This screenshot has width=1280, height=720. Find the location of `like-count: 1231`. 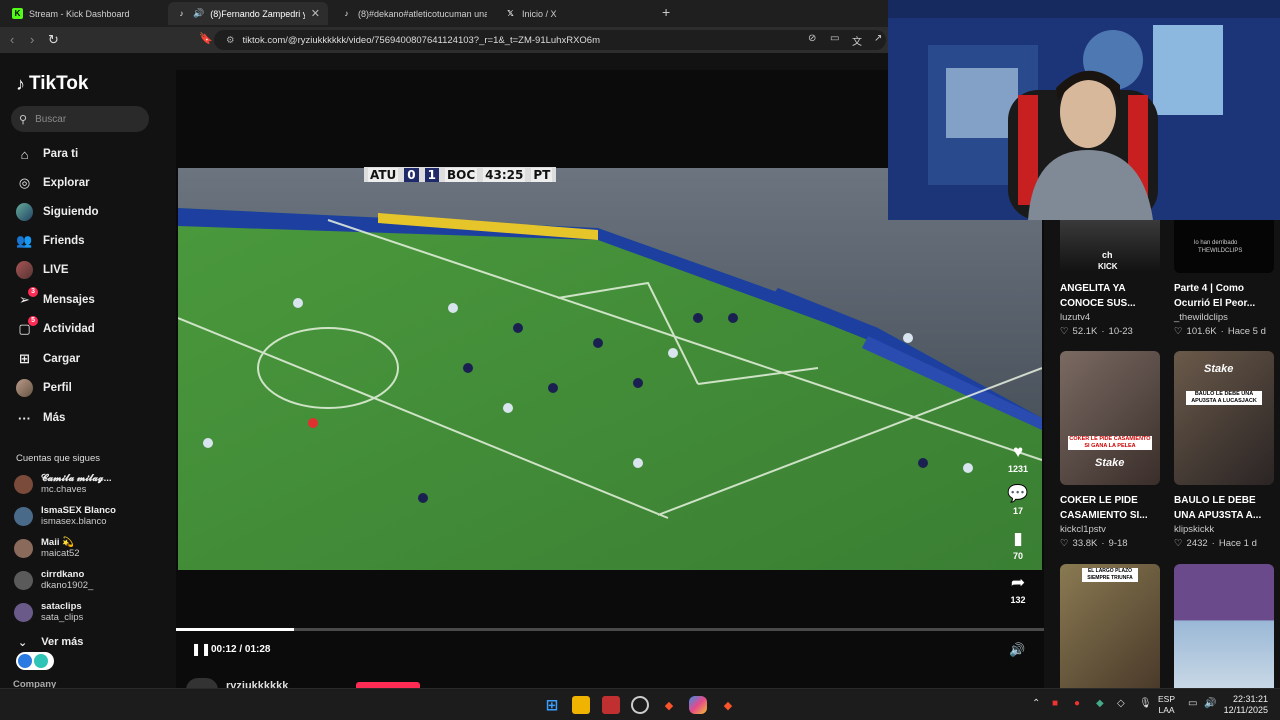

like-count: 1231 is located at coordinates (1018, 469).